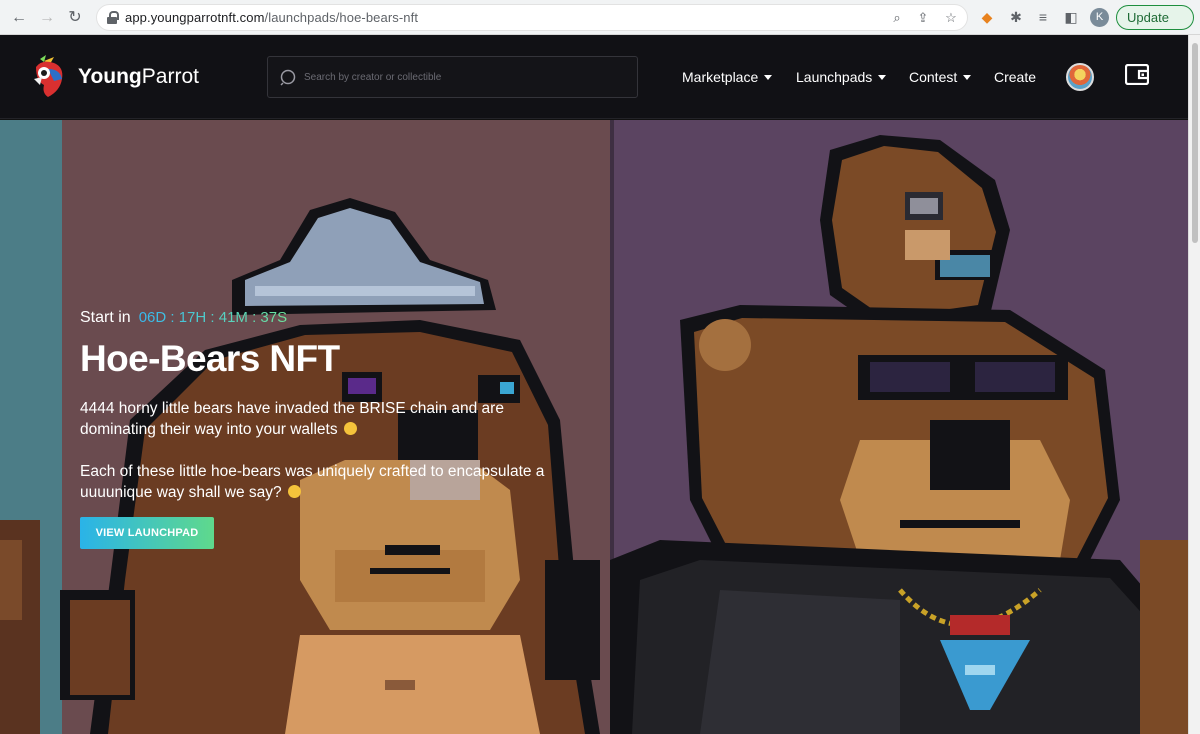 This screenshot has width=1200, height=734. What do you see at coordinates (1099, 17) in the screenshot?
I see `profile-avatar: K` at bounding box center [1099, 17].